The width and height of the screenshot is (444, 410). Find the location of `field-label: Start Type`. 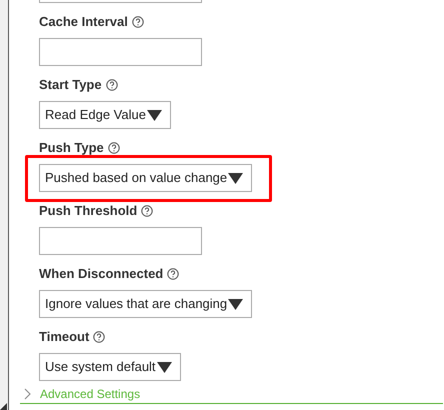

field-label: Start Type is located at coordinates (70, 85).